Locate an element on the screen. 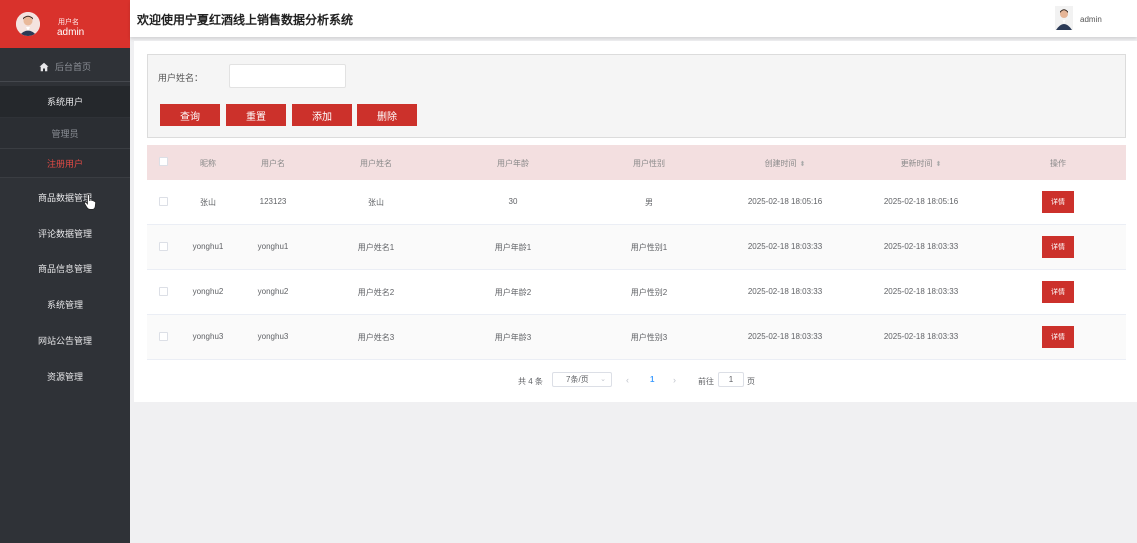 The image size is (1137, 543). sidebar-user-header: 用户名 admin is located at coordinates (65, 24).